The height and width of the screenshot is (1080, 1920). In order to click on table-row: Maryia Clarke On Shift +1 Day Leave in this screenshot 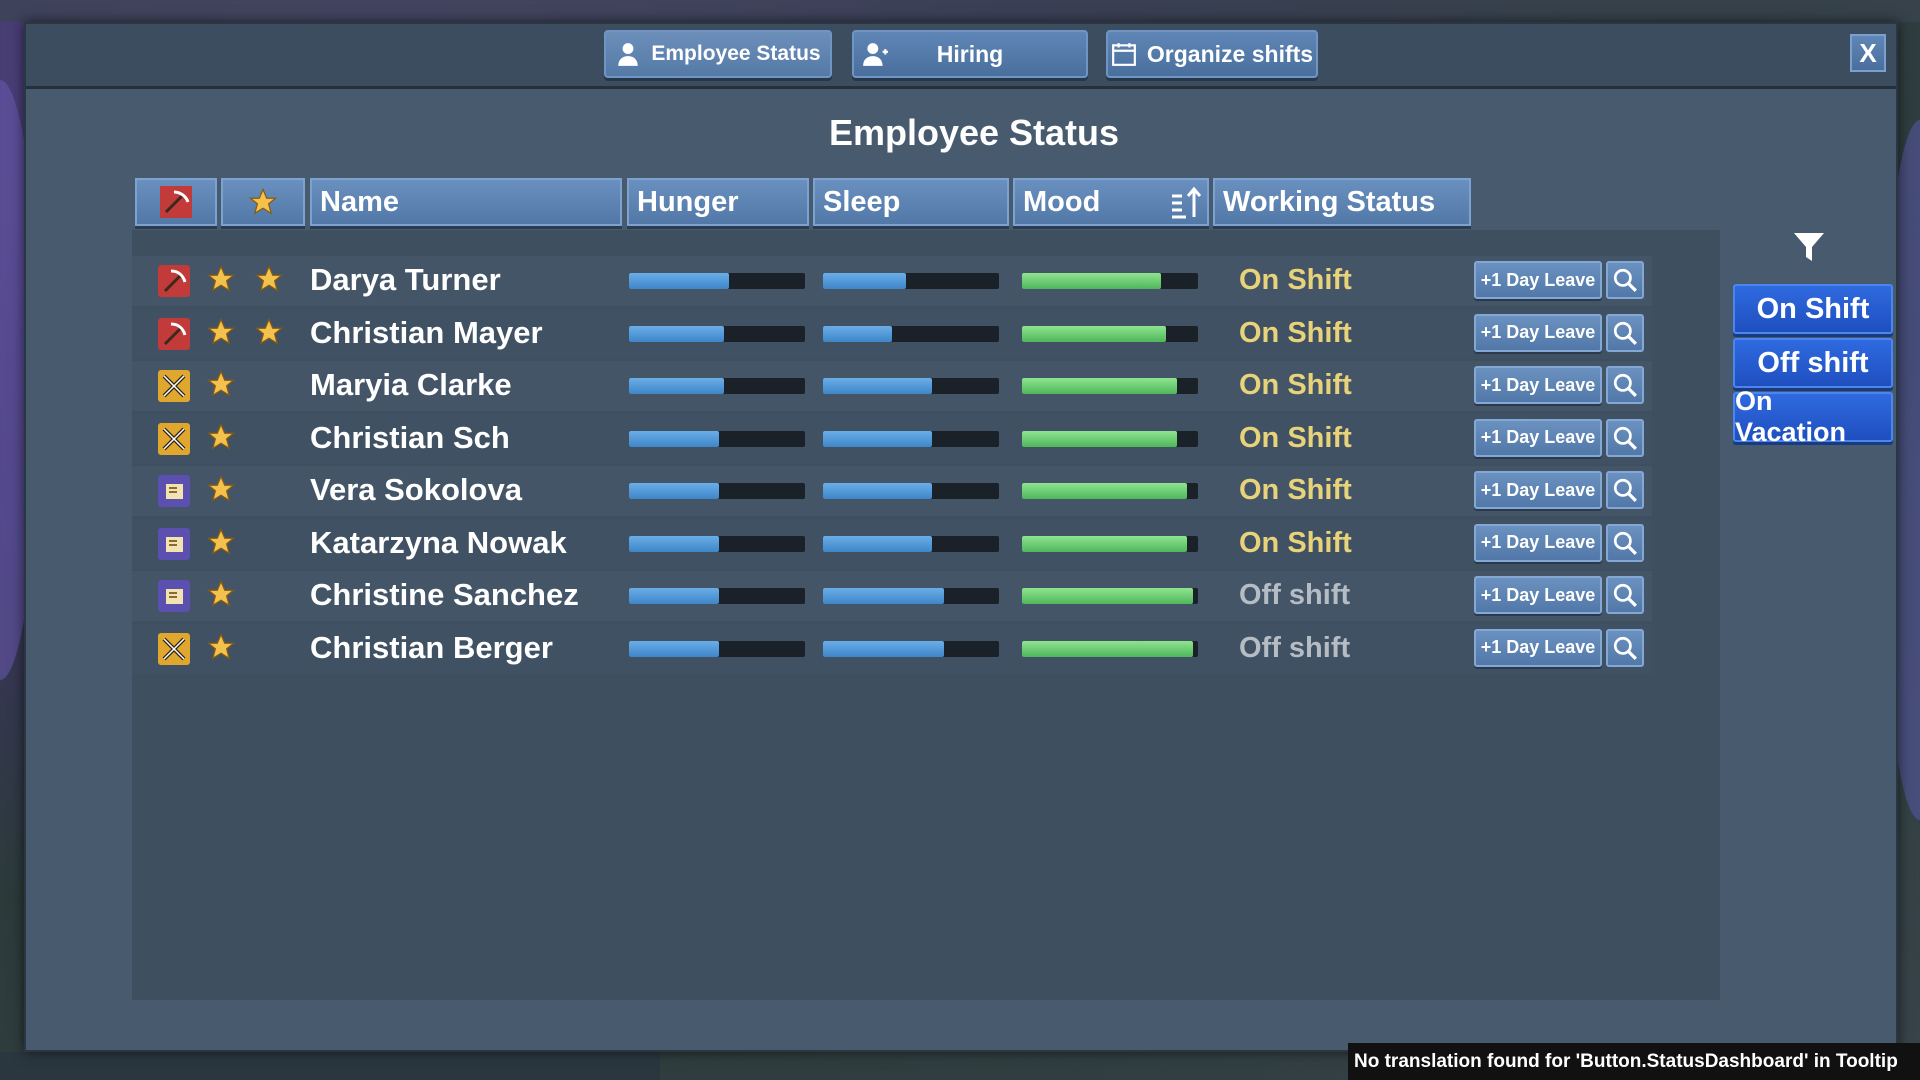, I will do `click(892, 386)`.